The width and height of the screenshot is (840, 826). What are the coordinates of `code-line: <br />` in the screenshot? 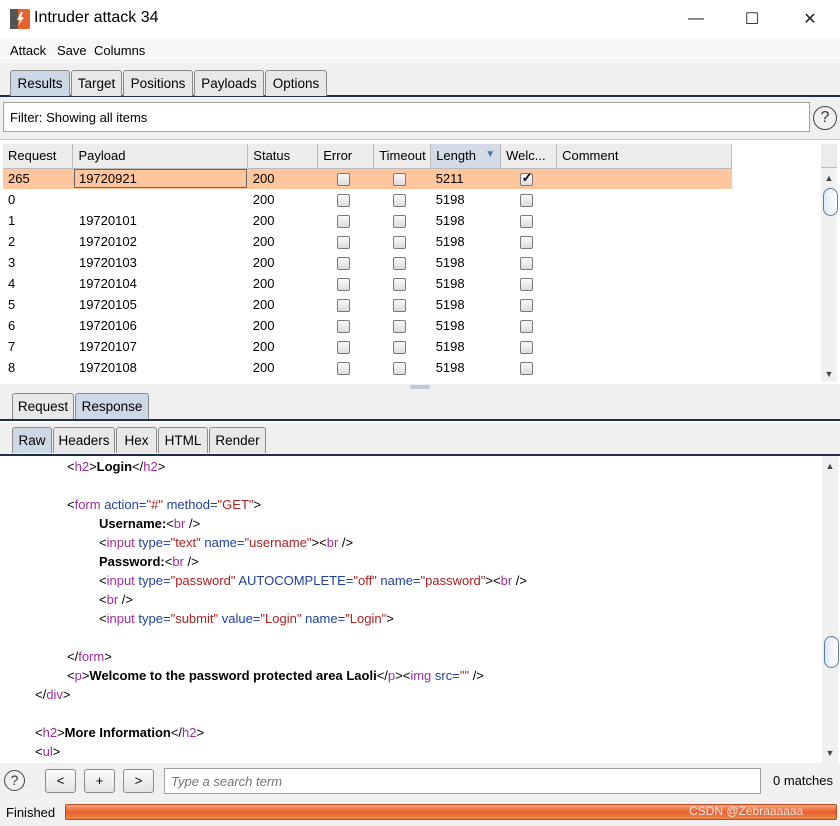 It's located at (116, 599).